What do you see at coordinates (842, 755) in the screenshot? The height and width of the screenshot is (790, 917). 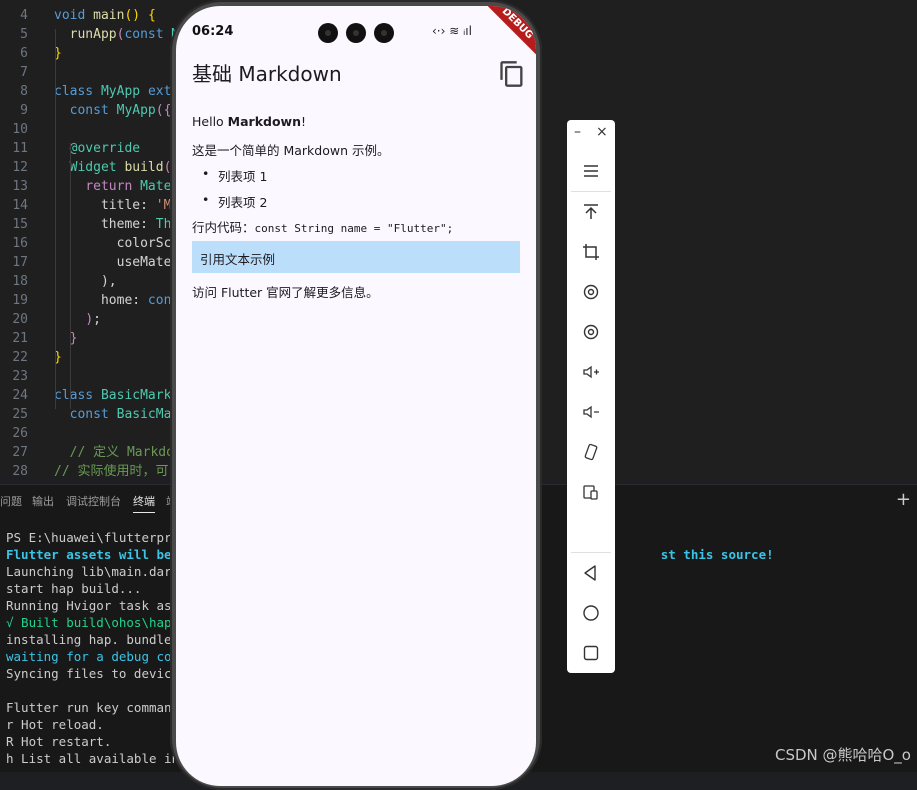 I see `watermark: CSDN @熊哈哈O_o` at bounding box center [842, 755].